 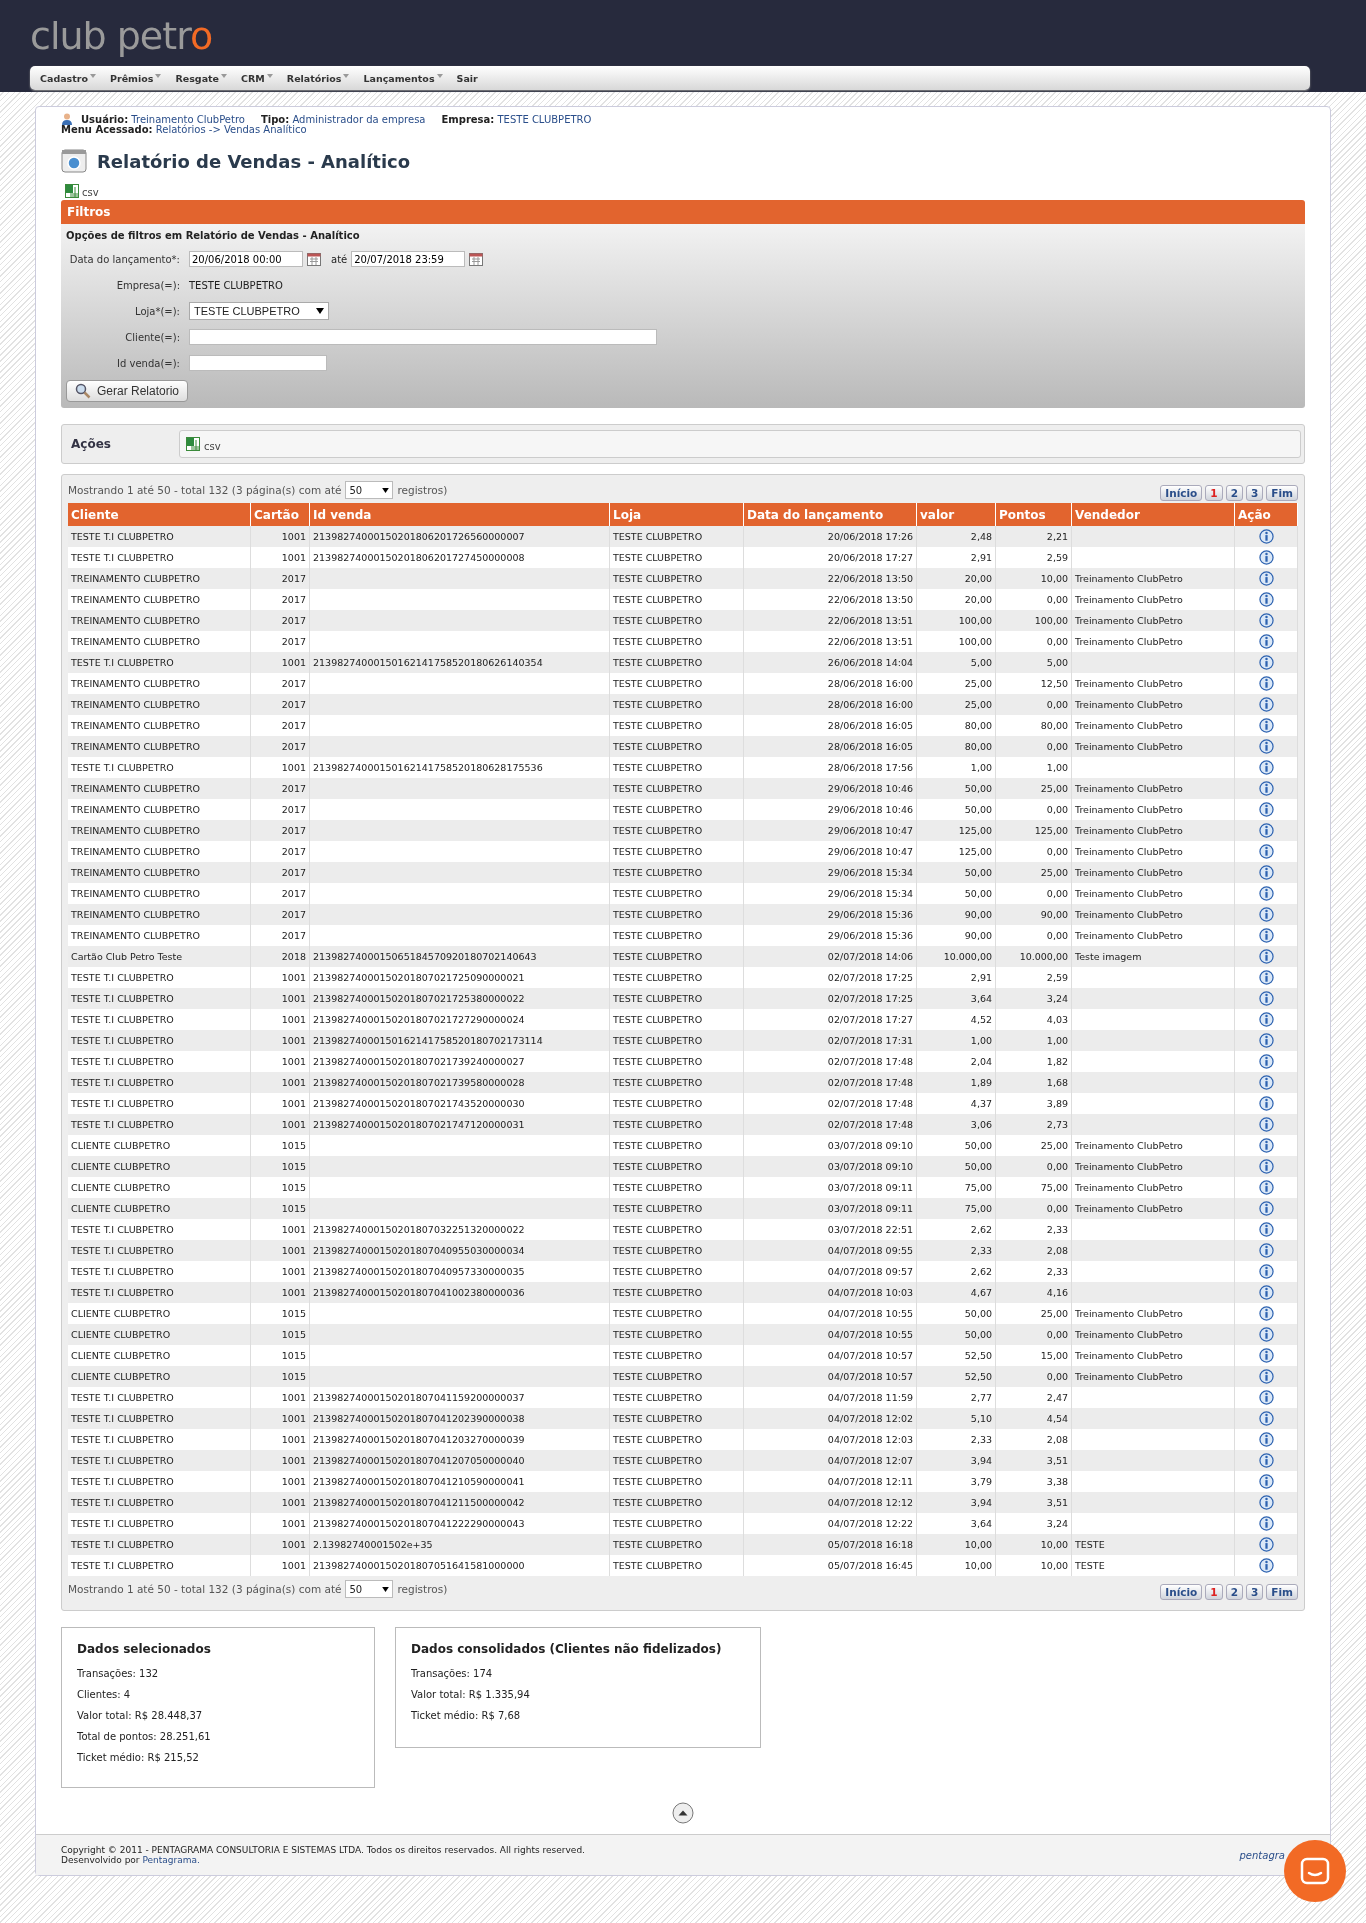 I want to click on table-cell: 3,51, so click(x=1033, y=1502).